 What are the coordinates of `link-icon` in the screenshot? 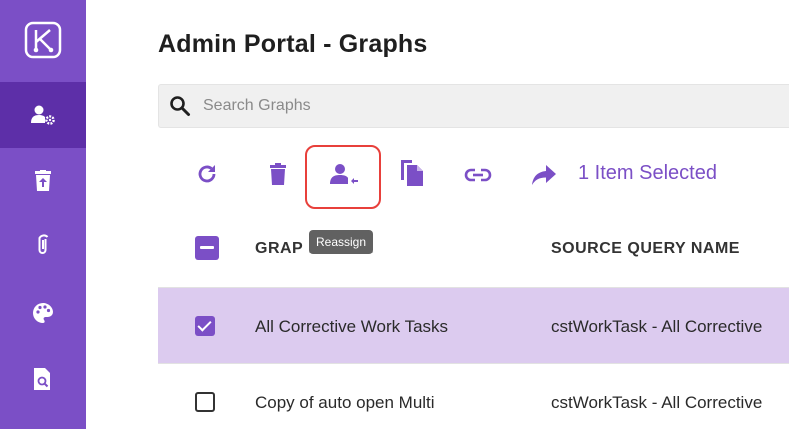 It's located at (478, 175).